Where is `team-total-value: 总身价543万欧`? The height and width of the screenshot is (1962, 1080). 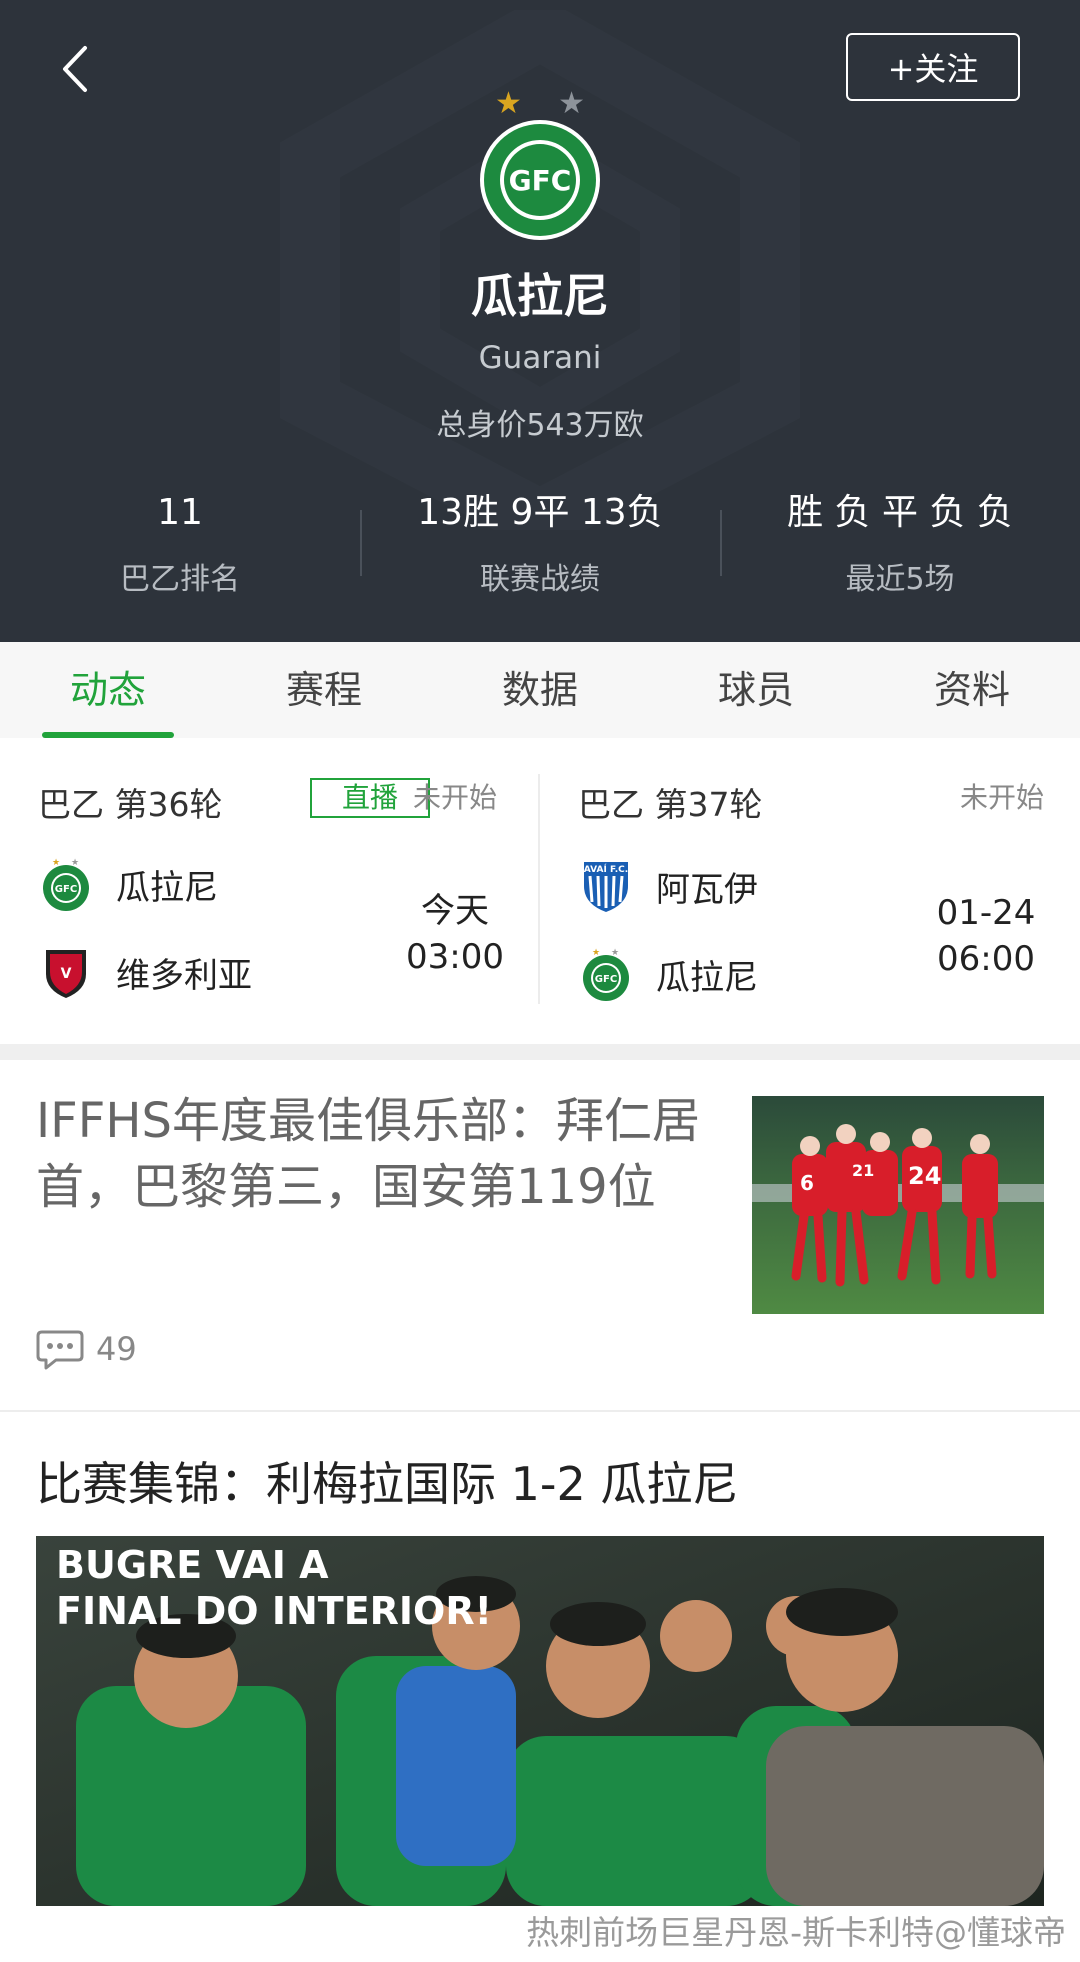
team-total-value: 总身价543万欧 is located at coordinates (540, 425).